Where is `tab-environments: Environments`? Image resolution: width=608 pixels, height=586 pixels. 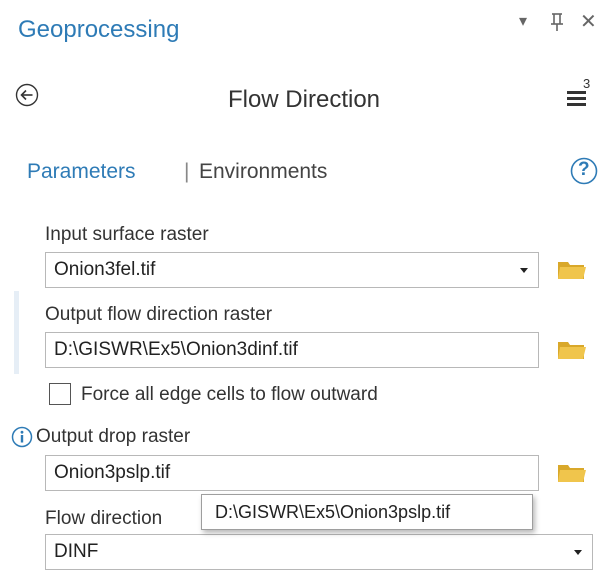
tab-environments: Environments is located at coordinates (263, 172).